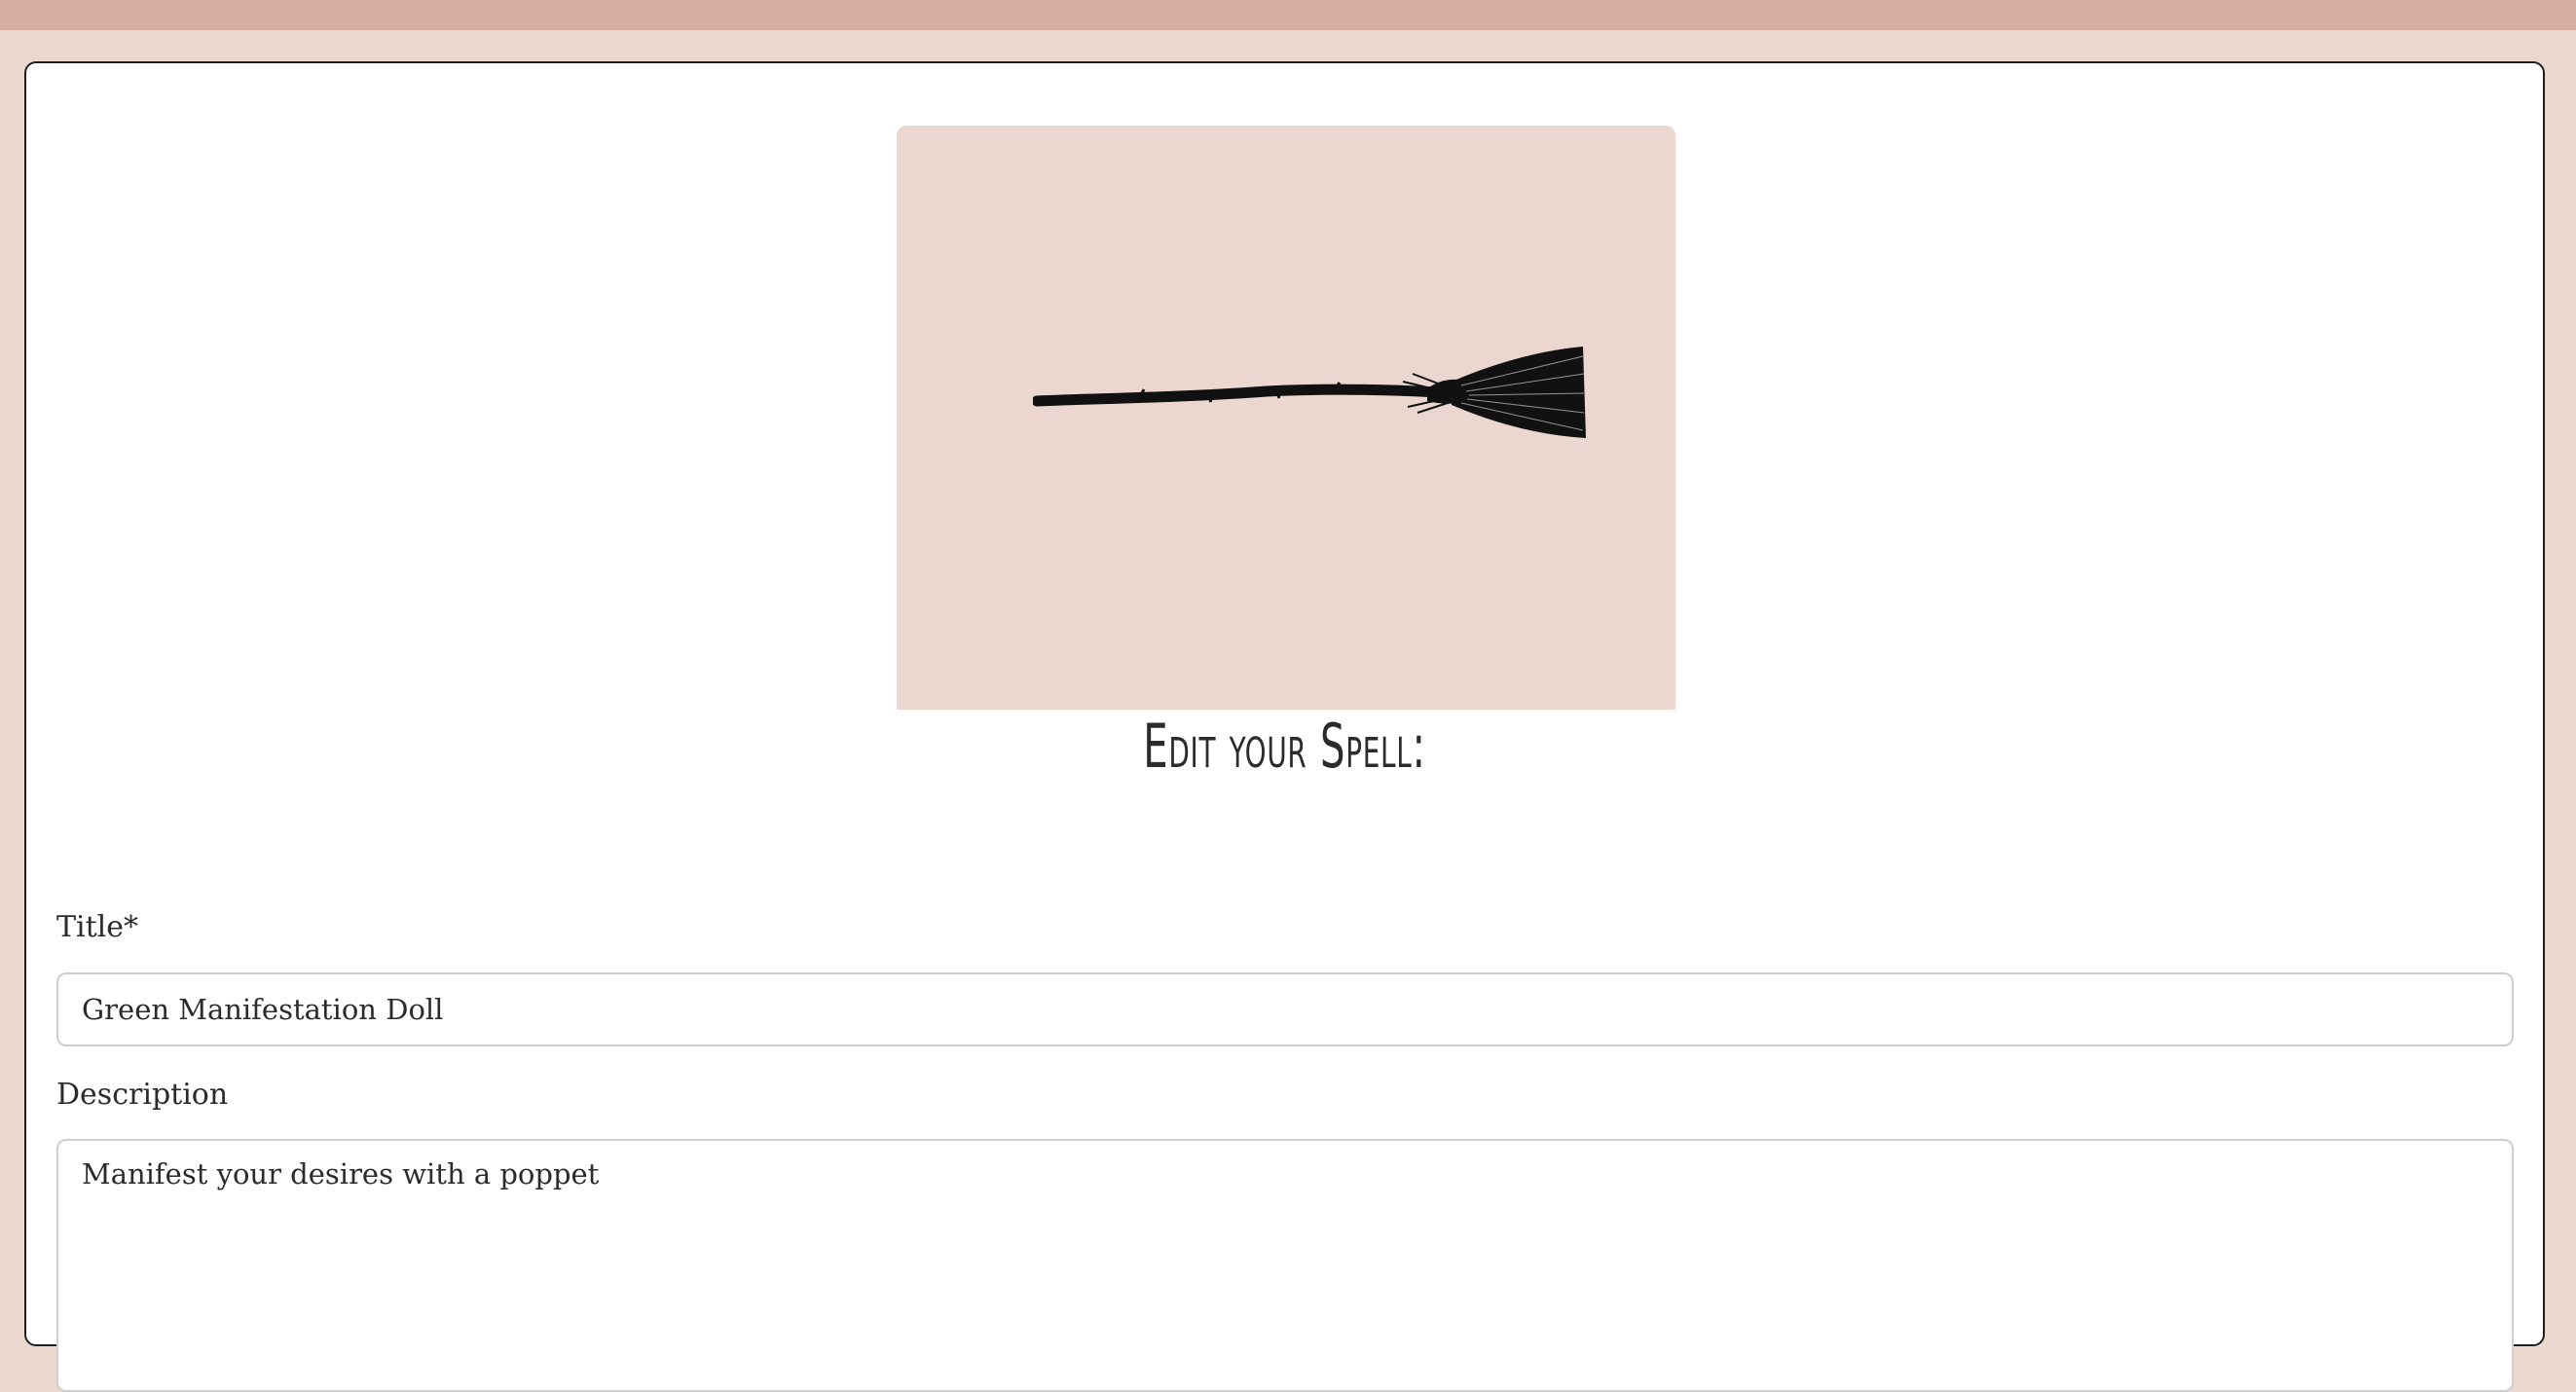 This screenshot has height=1392, width=2576. Describe the element at coordinates (1285, 1009) in the screenshot. I see `title-input` at that location.